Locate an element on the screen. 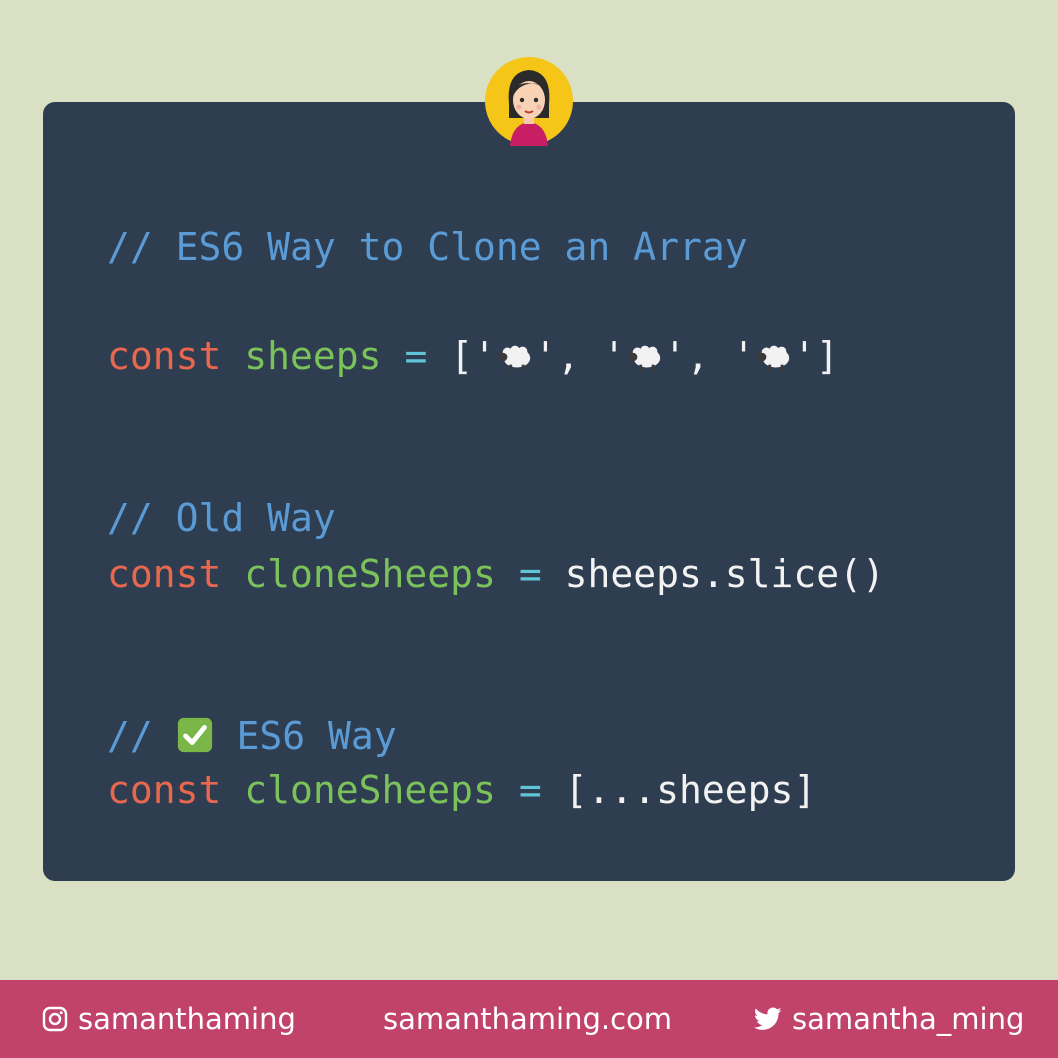  instagram-handle: samanthaming is located at coordinates (169, 1019).